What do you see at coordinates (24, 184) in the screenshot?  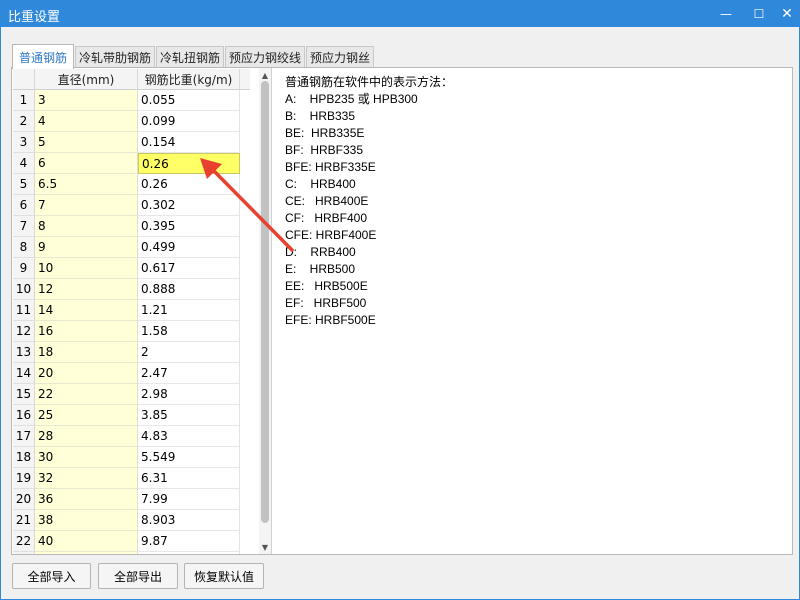 I see `row-number: 5` at bounding box center [24, 184].